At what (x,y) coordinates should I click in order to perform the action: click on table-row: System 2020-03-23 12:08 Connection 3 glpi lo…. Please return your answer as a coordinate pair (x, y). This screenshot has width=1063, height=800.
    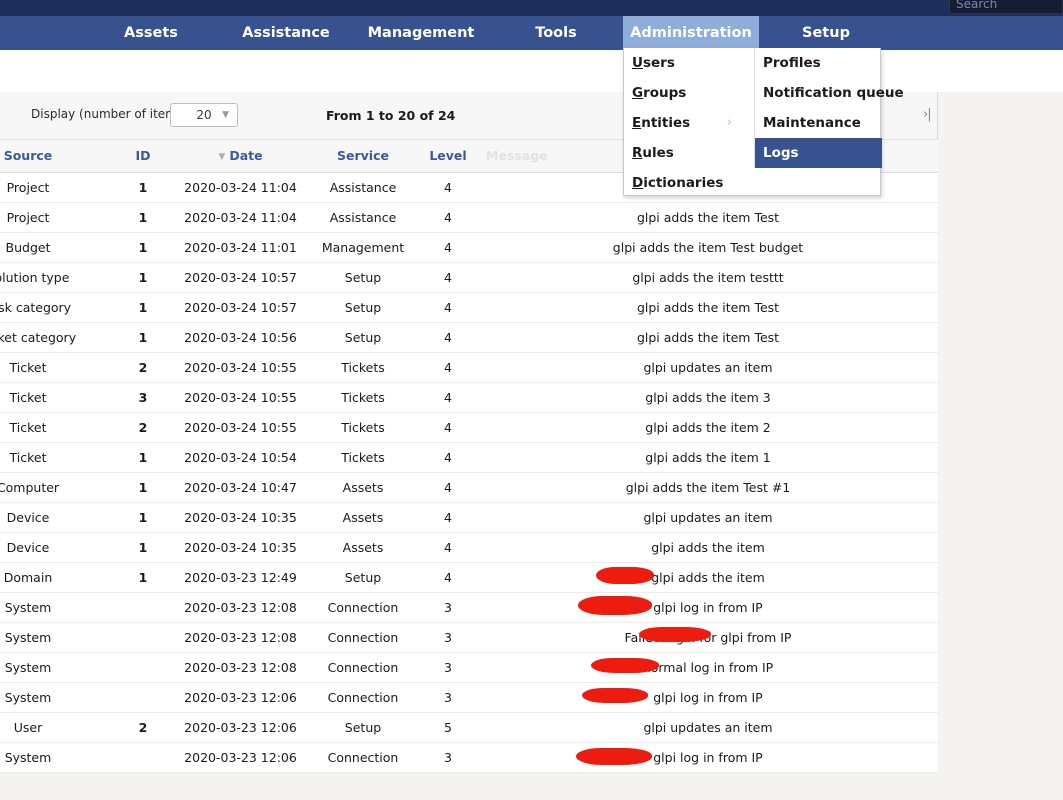
    Looking at the image, I should click on (469, 607).